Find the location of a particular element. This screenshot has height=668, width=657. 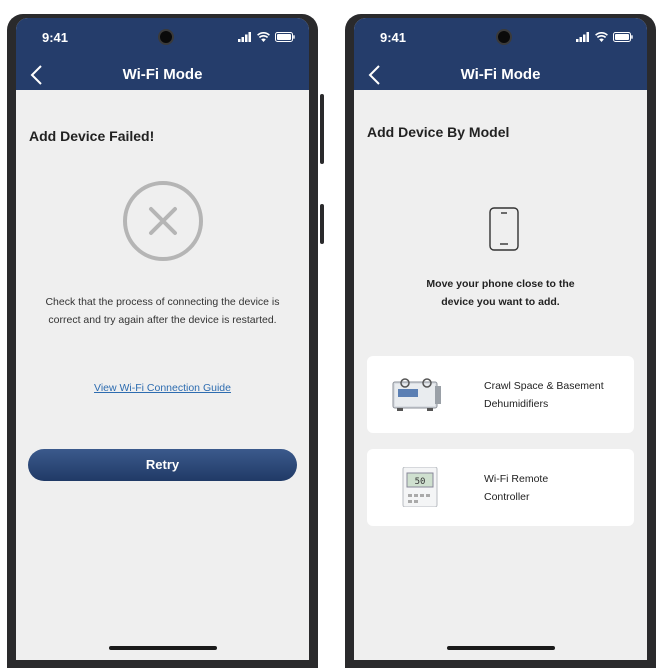

power-button is located at coordinates (322, 129).